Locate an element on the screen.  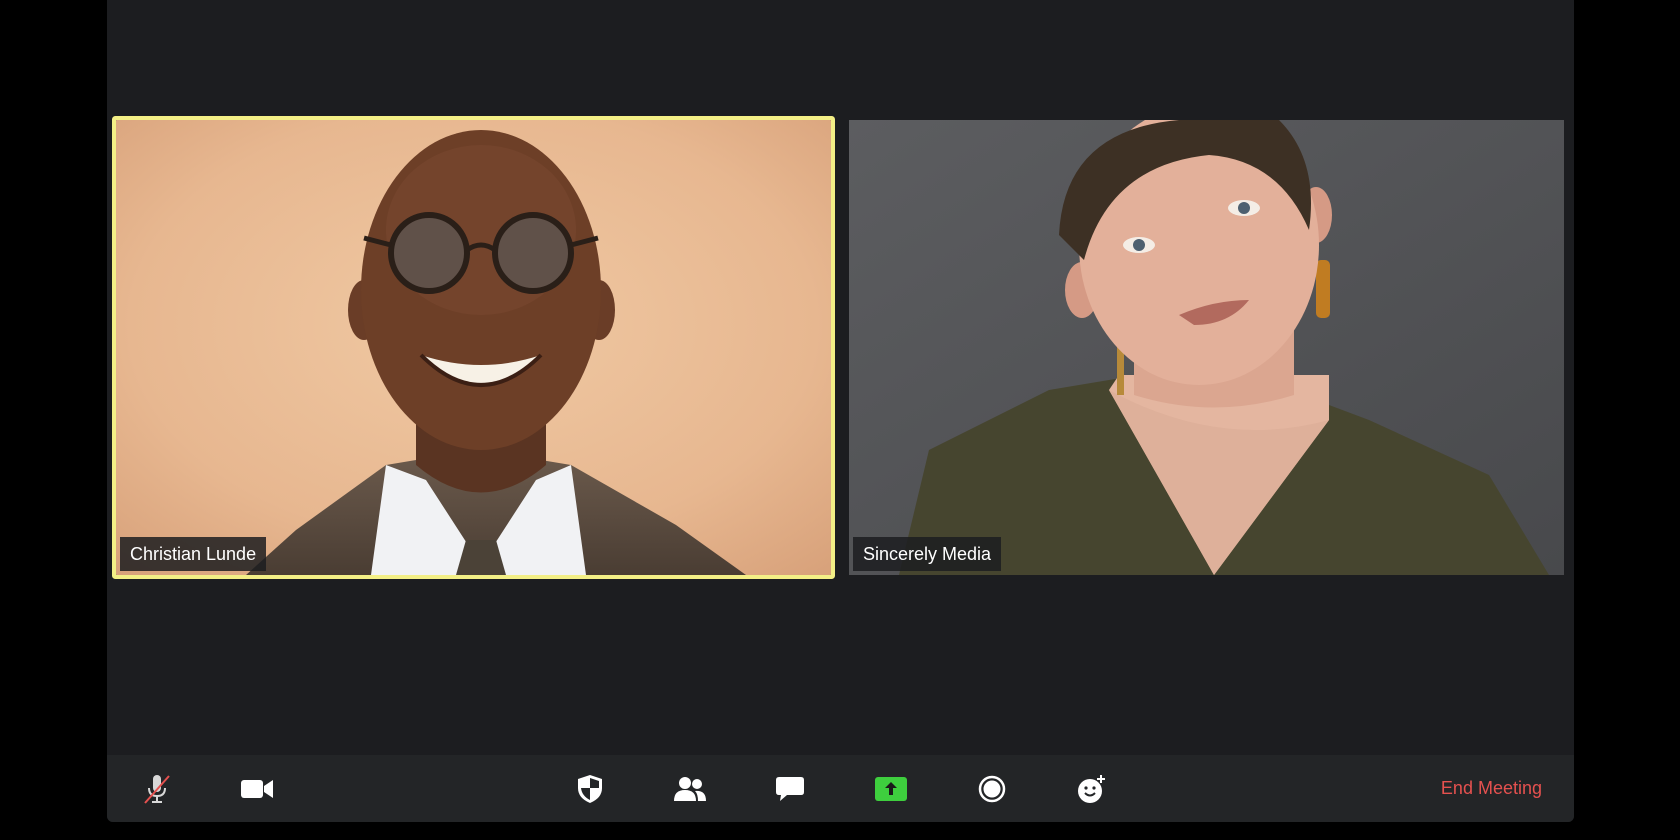
chat-button is located at coordinates (790, 788).